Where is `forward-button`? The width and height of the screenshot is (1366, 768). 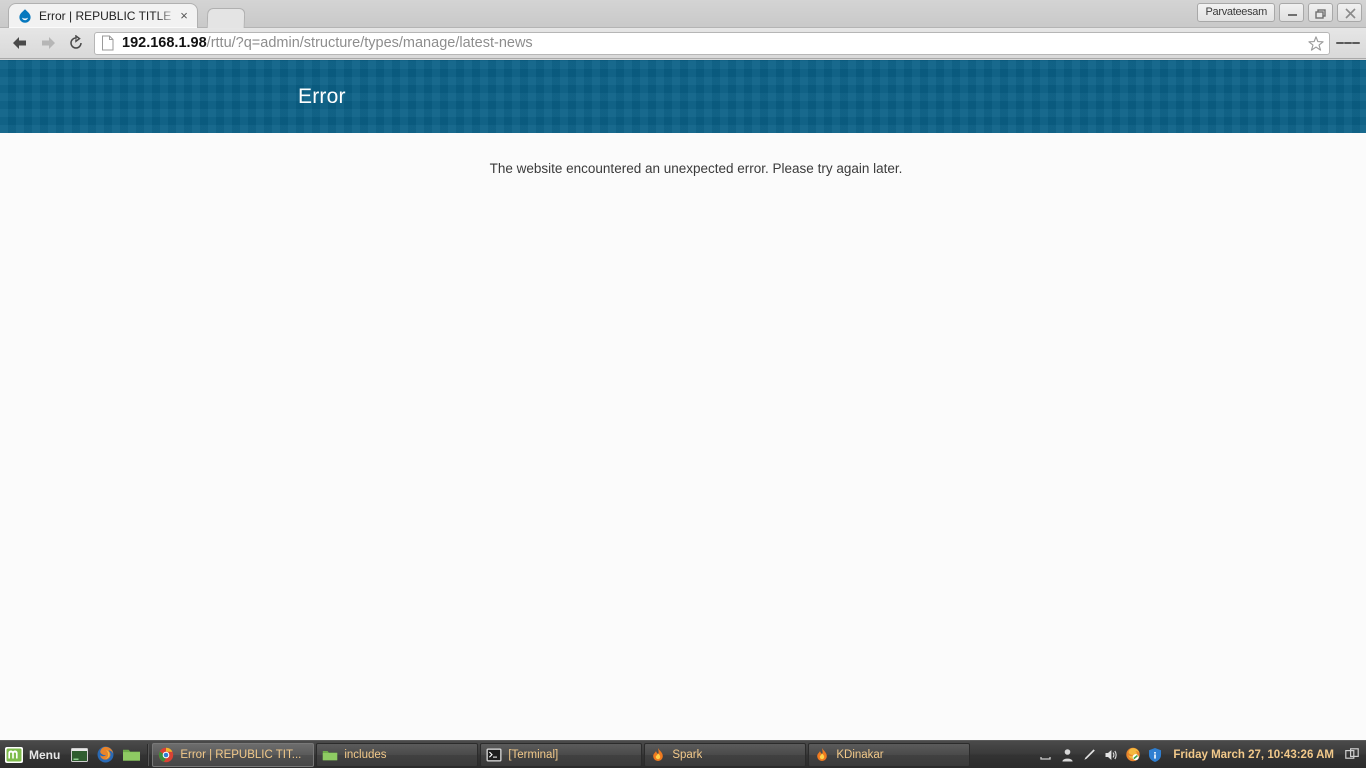 forward-button is located at coordinates (48, 43).